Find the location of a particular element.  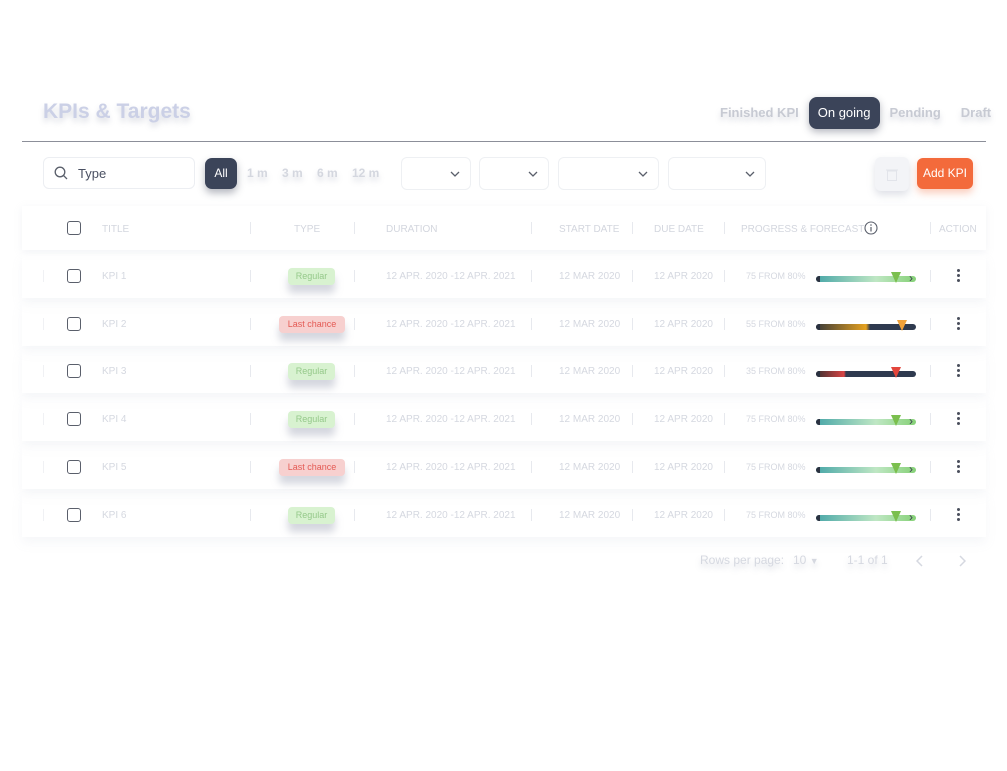

column-header-progress: PROGRESS & FORECAST is located at coordinates (802, 229).